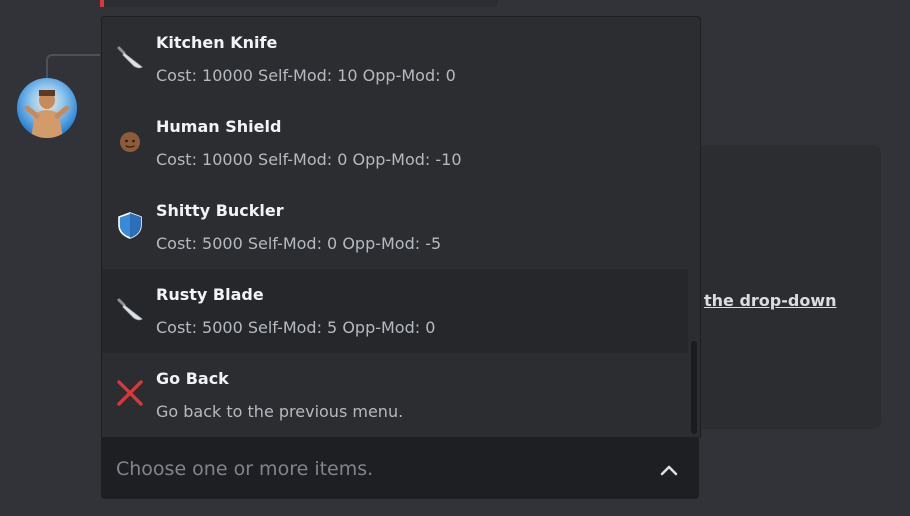 This screenshot has height=516, width=910. What do you see at coordinates (306, 75) in the screenshot?
I see `option-description: Cost: 10000 Self-Mod: 10 Opp-Mod: 0` at bounding box center [306, 75].